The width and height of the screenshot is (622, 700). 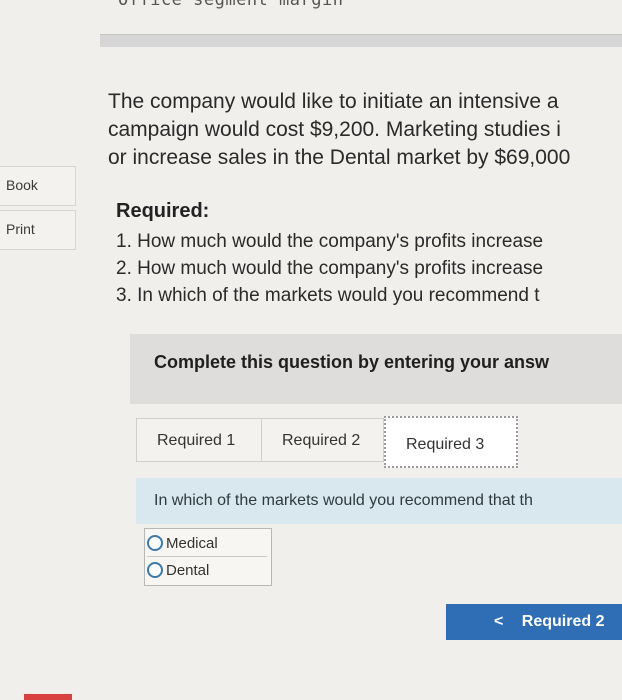 I want to click on option-label: Dental, so click(x=188, y=570).